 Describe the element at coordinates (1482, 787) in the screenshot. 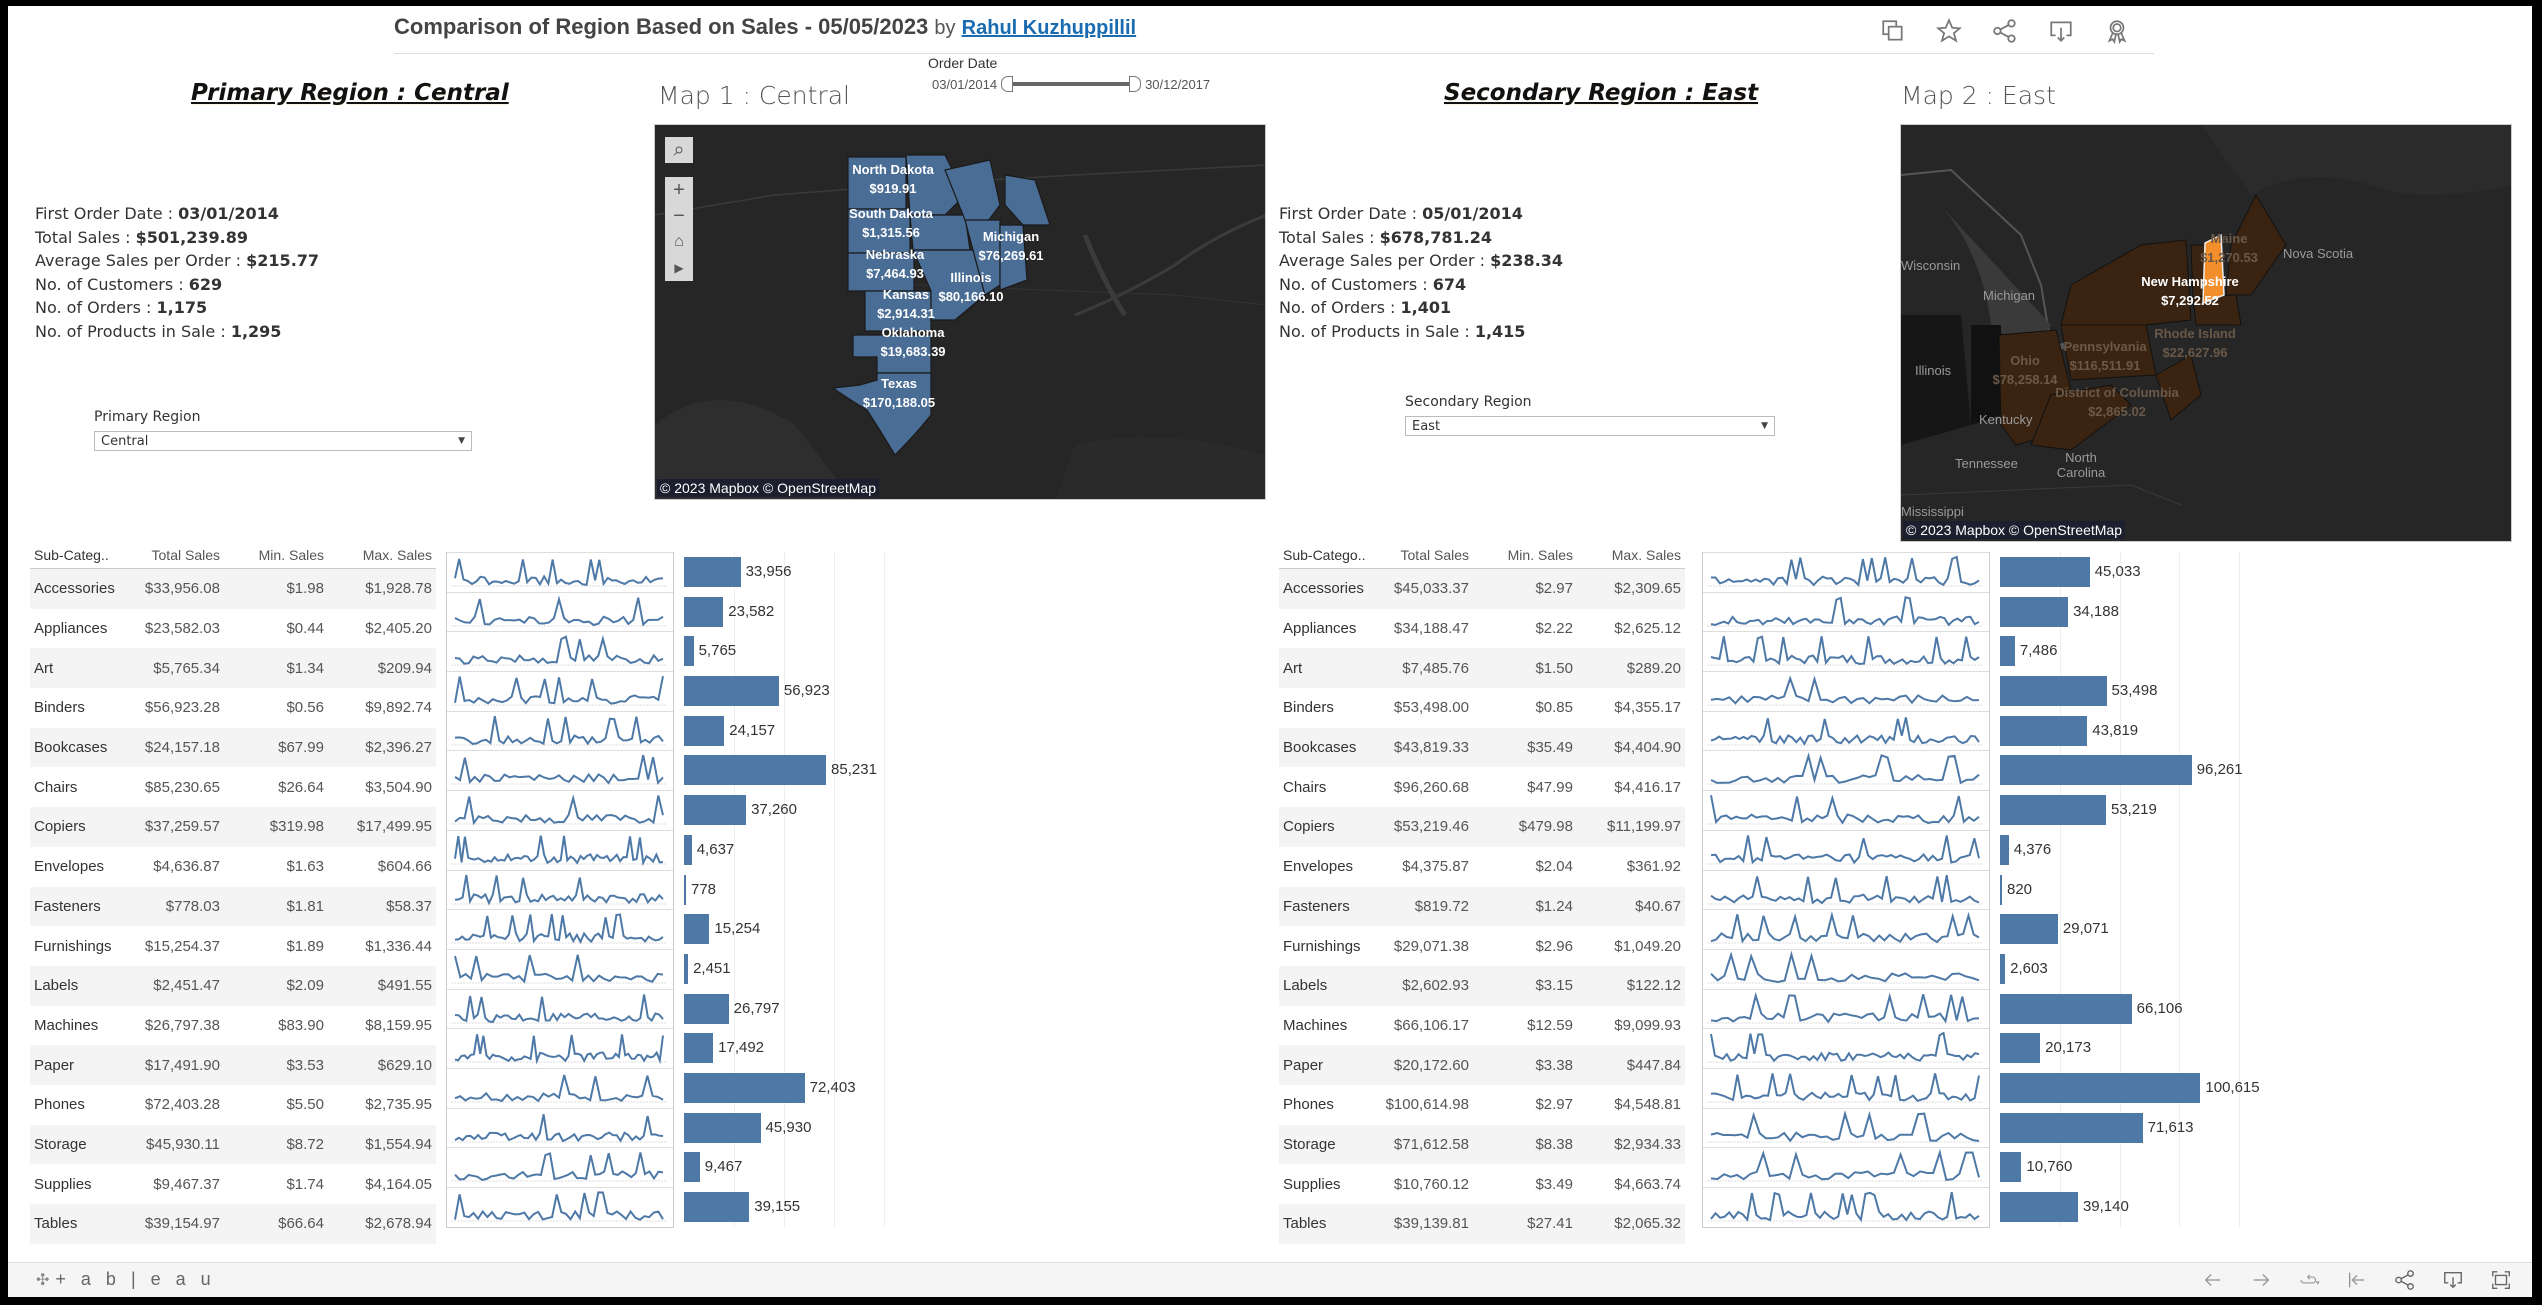

I see `table-row: Chairs $96,260.68 $47.99 $4,416.17` at that location.